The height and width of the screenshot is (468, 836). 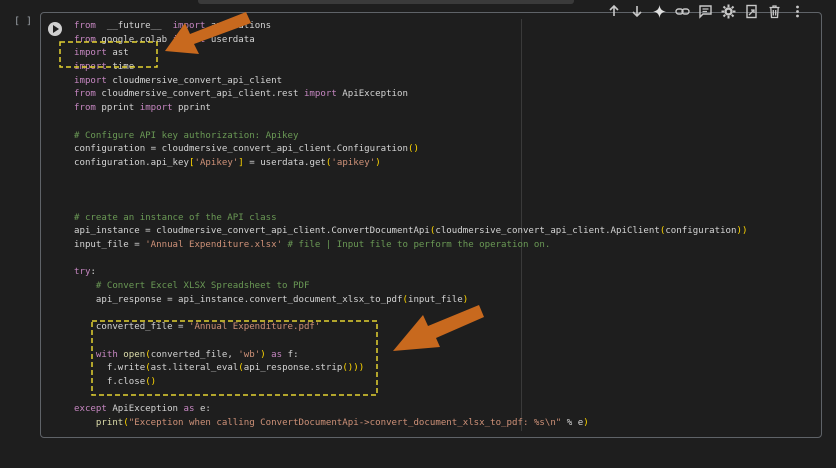 I want to click on arrow-to-import, so click(x=208, y=33).